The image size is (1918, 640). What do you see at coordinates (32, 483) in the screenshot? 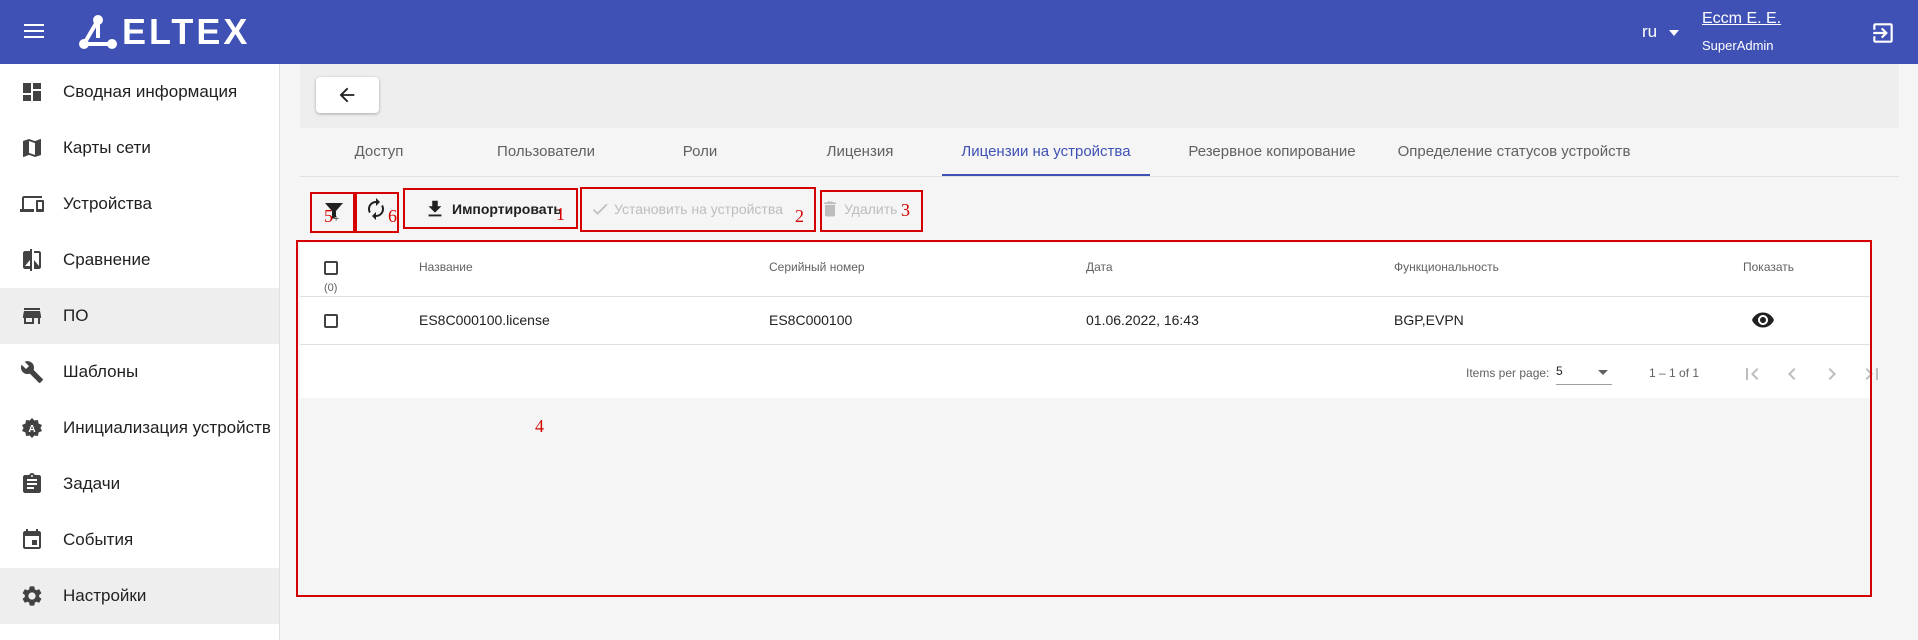
I see `clipboard-icon` at bounding box center [32, 483].